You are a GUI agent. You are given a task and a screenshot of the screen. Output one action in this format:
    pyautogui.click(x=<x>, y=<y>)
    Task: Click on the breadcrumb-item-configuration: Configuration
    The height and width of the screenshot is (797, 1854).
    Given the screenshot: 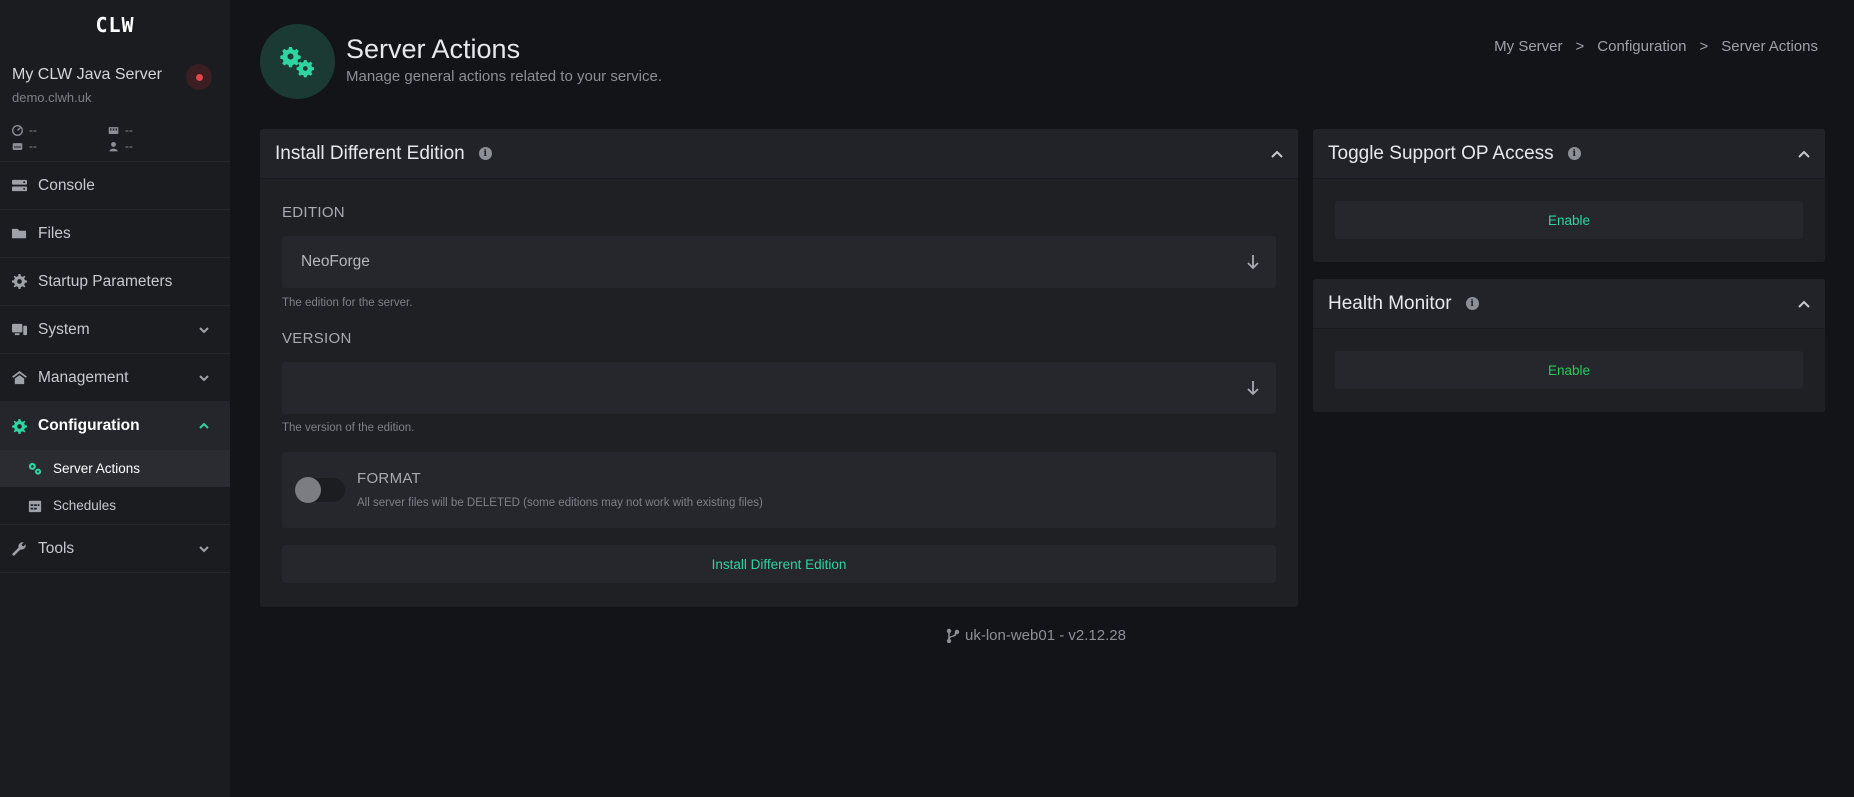 What is the action you would take?
    pyautogui.click(x=1641, y=46)
    